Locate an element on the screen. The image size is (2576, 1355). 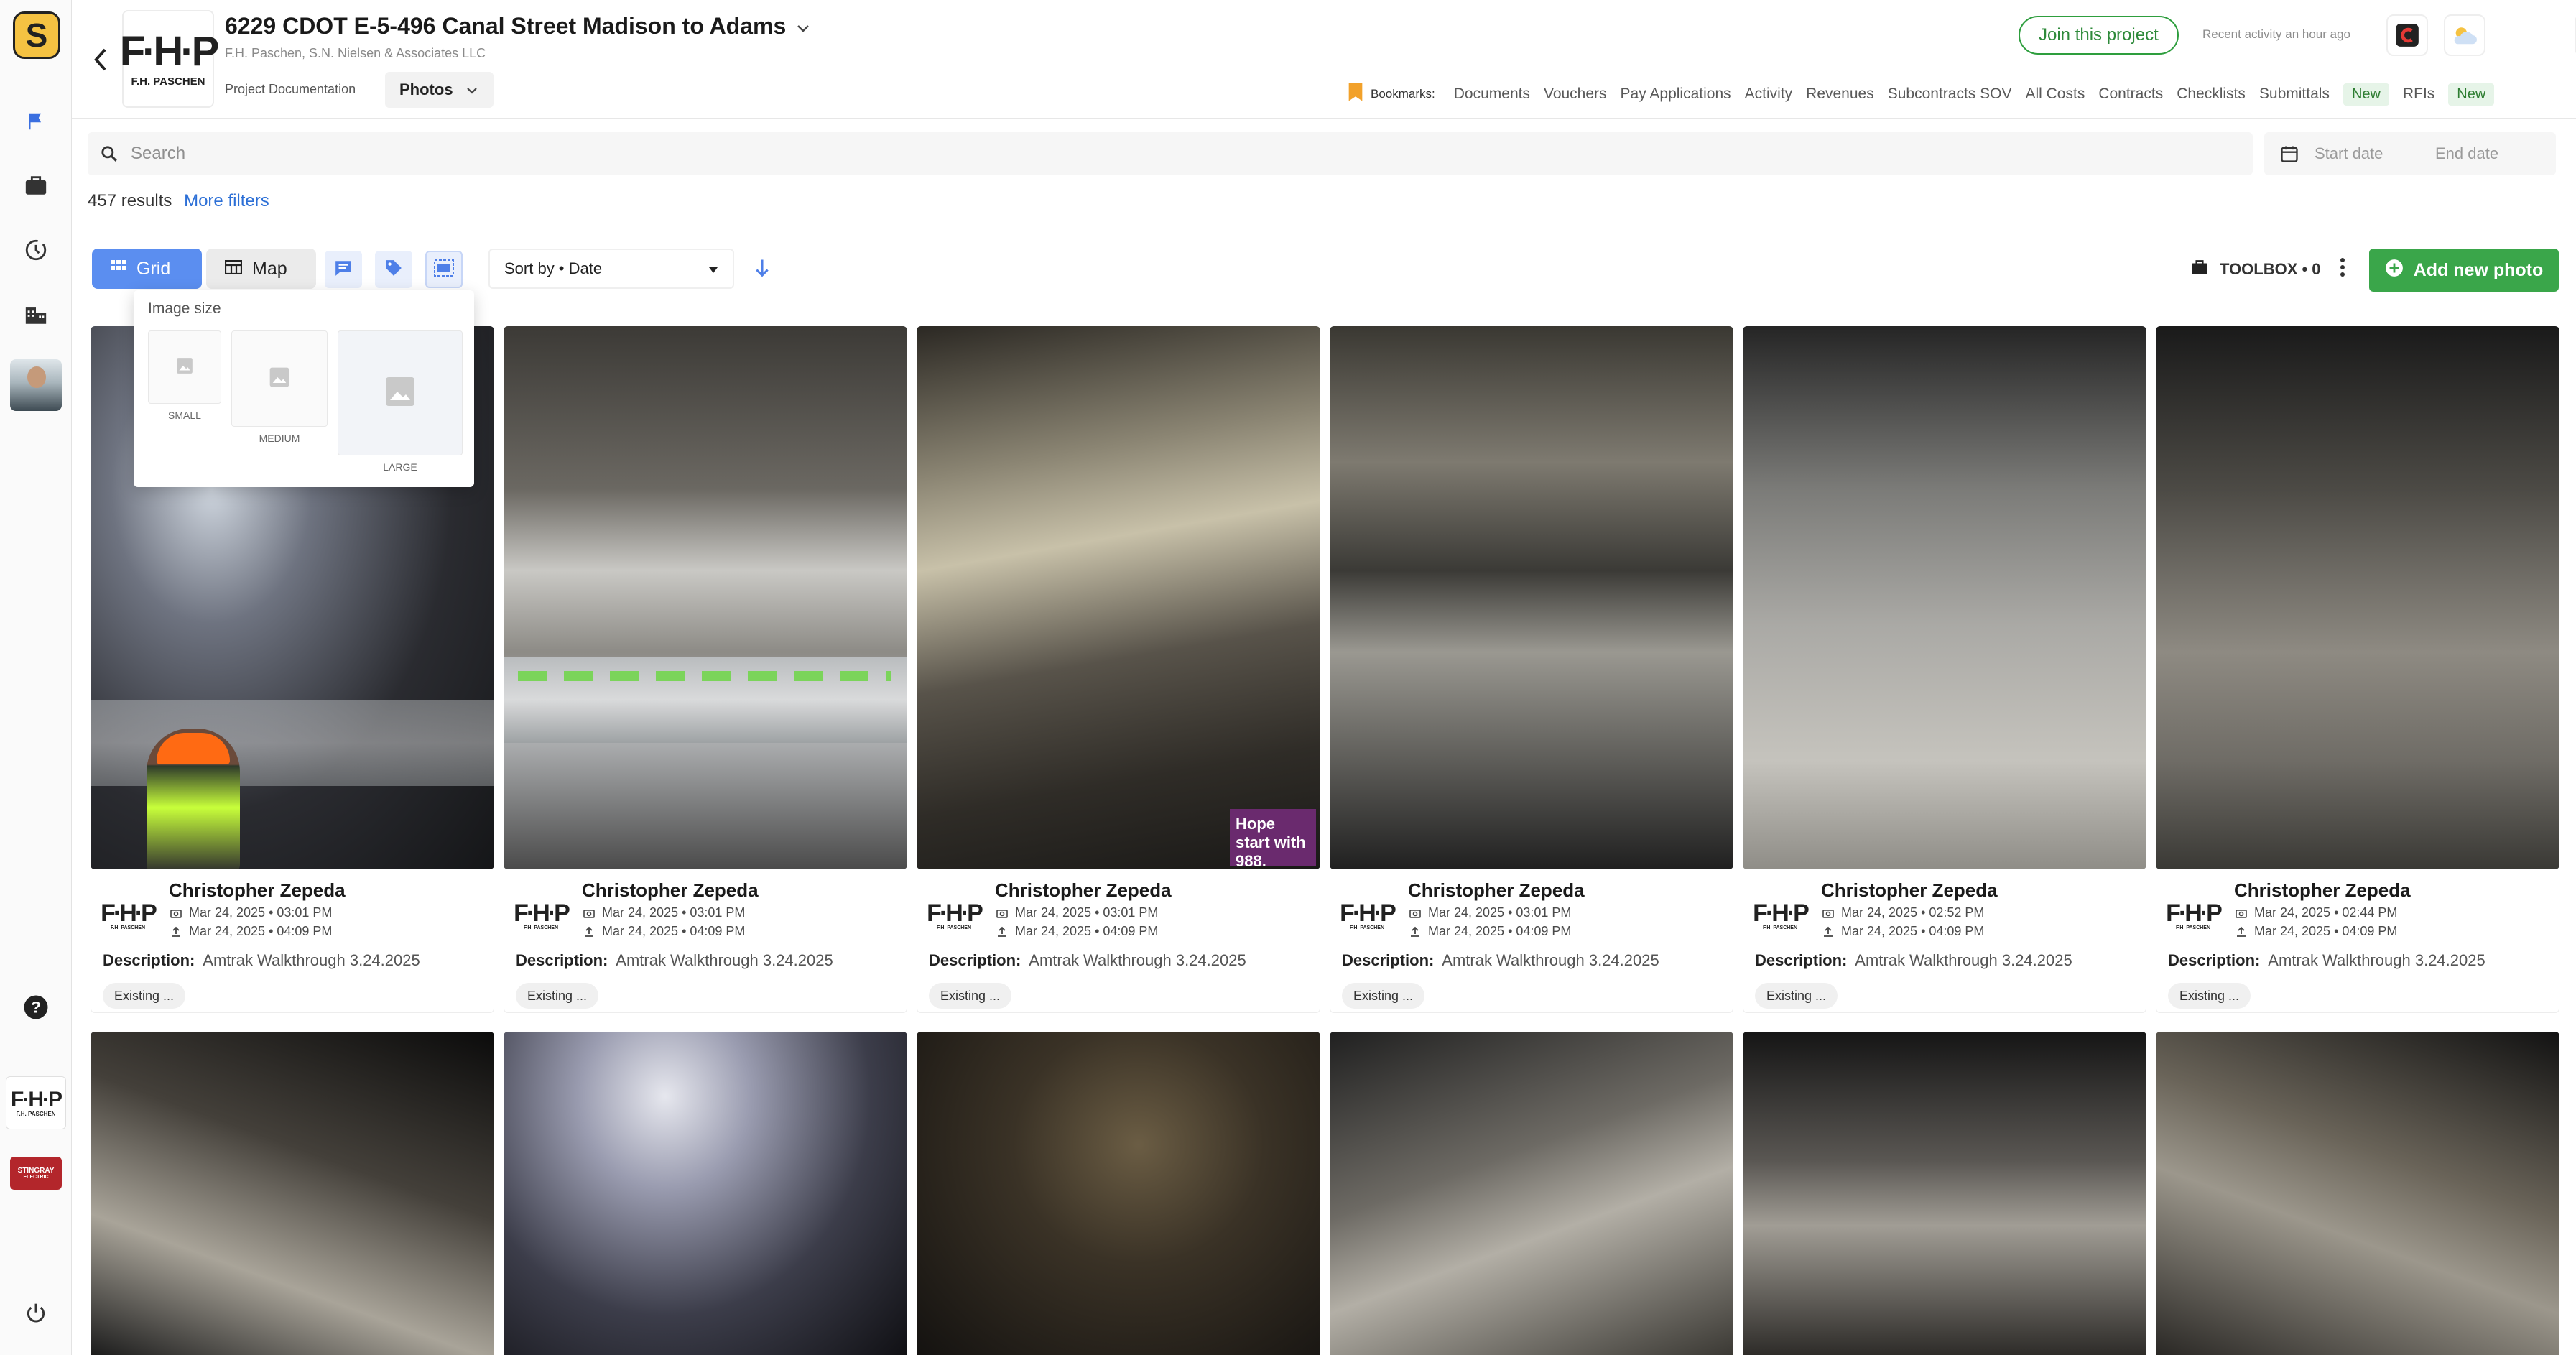
date-range: Start date End date is located at coordinates (2410, 153).